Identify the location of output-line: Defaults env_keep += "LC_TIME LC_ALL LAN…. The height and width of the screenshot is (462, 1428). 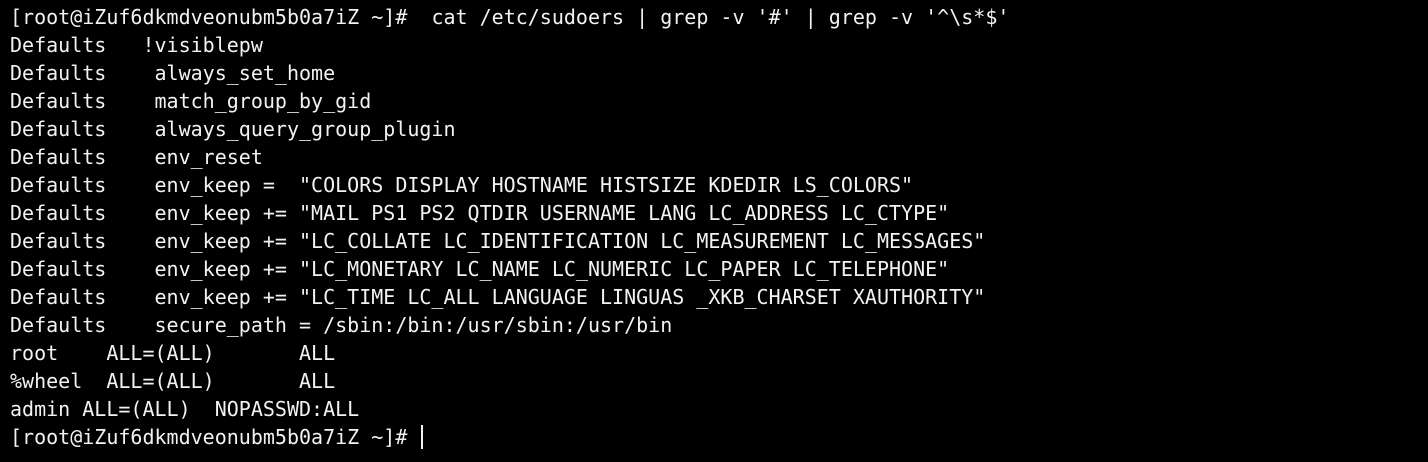
(498, 297).